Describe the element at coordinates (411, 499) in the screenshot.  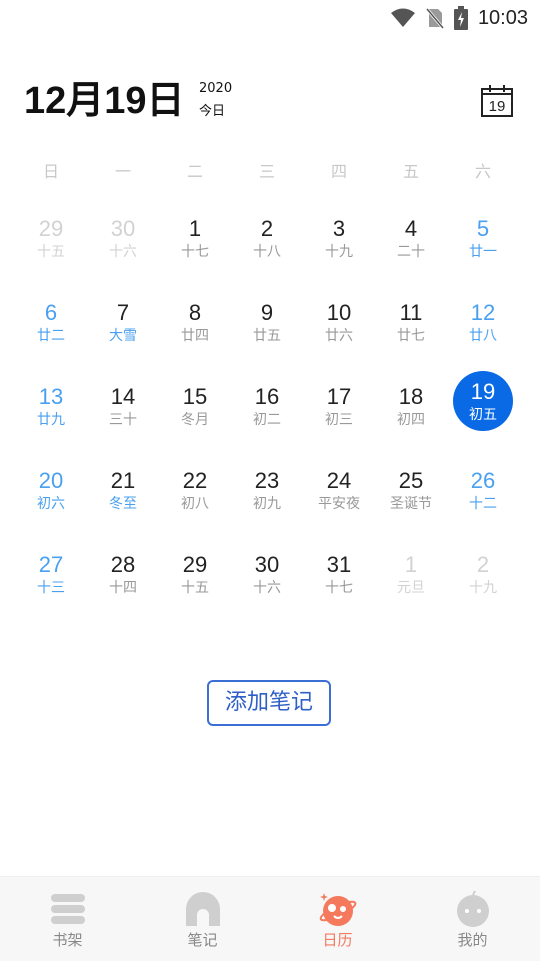
I see `calendar-day: 25 圣诞节` at that location.